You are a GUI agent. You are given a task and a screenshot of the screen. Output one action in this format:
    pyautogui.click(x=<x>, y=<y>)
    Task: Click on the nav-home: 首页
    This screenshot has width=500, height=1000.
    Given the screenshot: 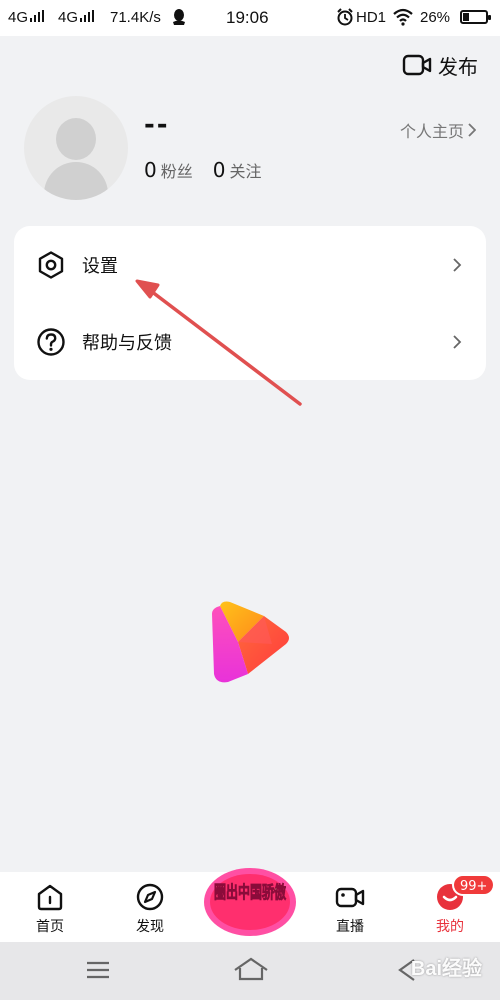 What is the action you would take?
    pyautogui.click(x=50, y=909)
    